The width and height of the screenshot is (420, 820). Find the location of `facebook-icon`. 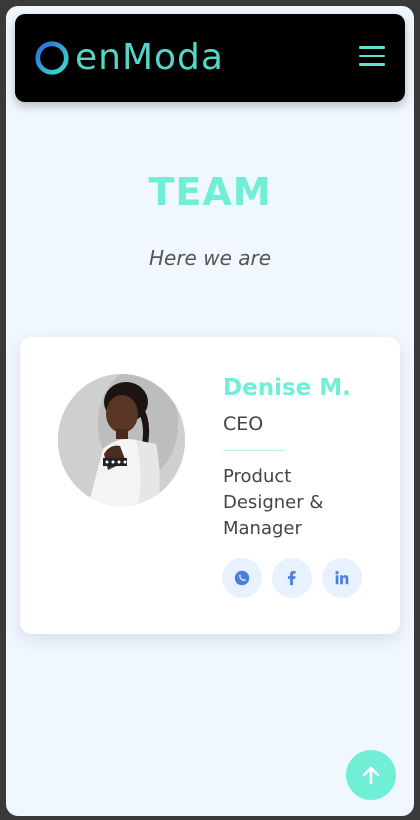

facebook-icon is located at coordinates (291, 578).